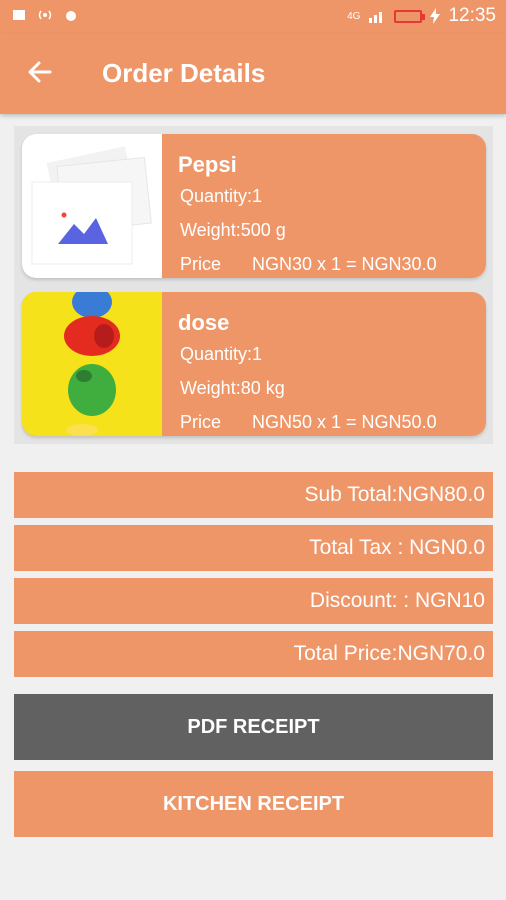 The image size is (506, 900). I want to click on android-icon, so click(71, 16).